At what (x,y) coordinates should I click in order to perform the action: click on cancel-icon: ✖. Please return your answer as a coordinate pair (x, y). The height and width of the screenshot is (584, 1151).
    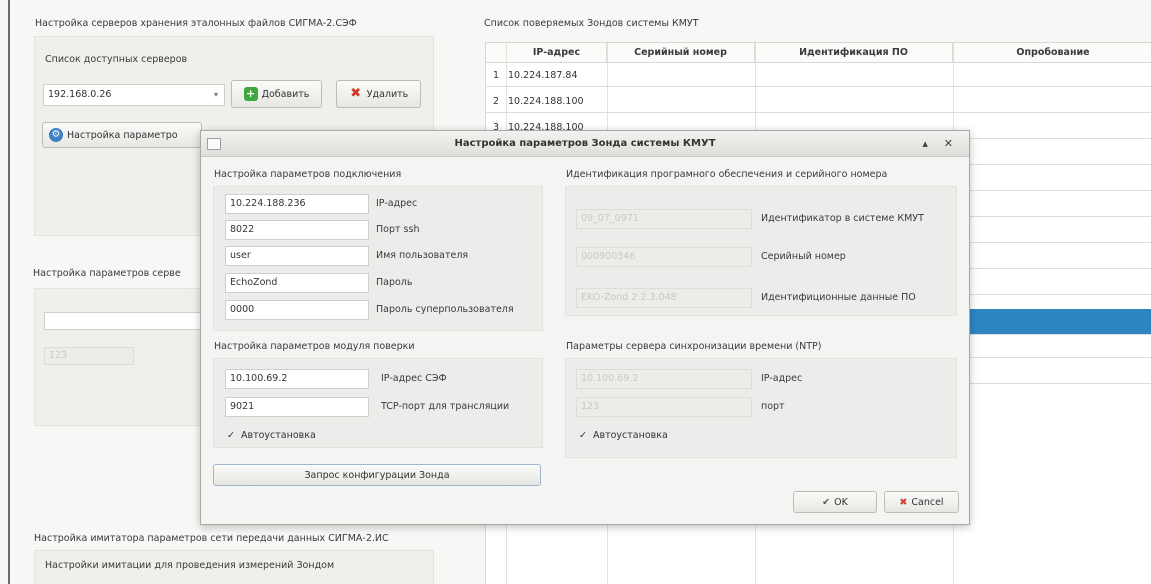
    Looking at the image, I should click on (903, 502).